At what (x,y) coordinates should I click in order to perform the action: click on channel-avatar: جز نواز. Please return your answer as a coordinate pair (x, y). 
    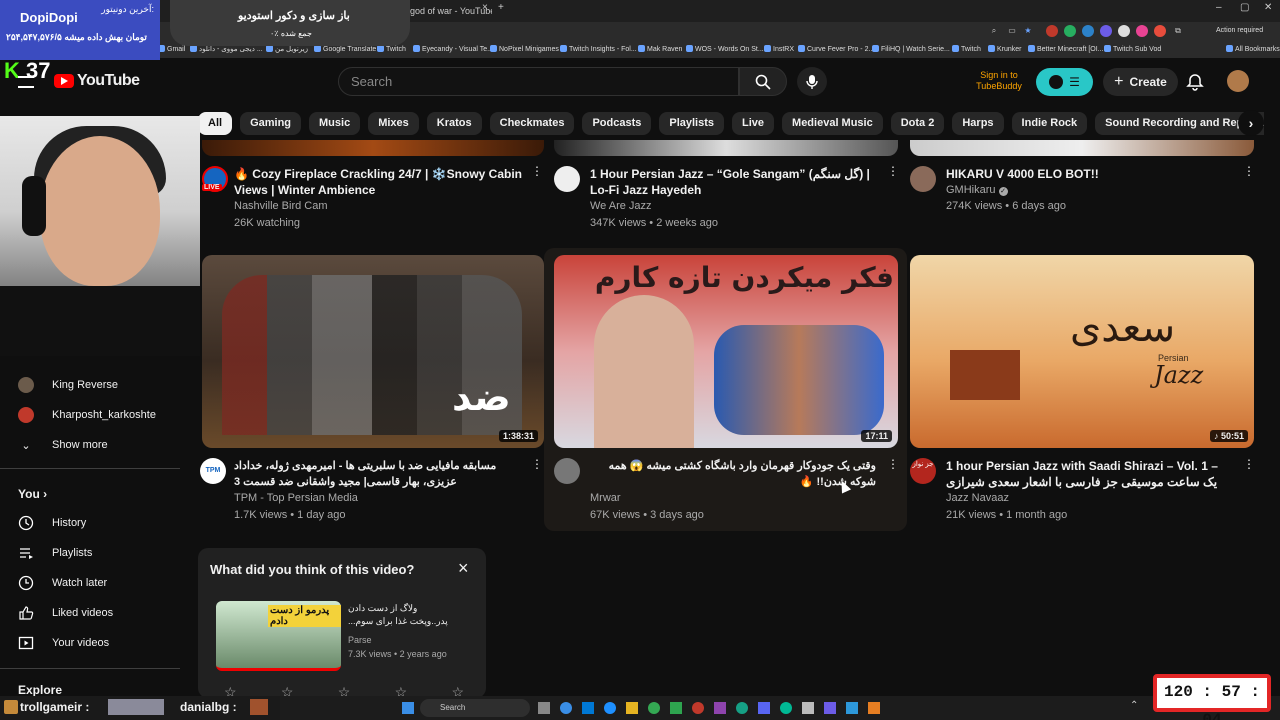
    Looking at the image, I should click on (923, 471).